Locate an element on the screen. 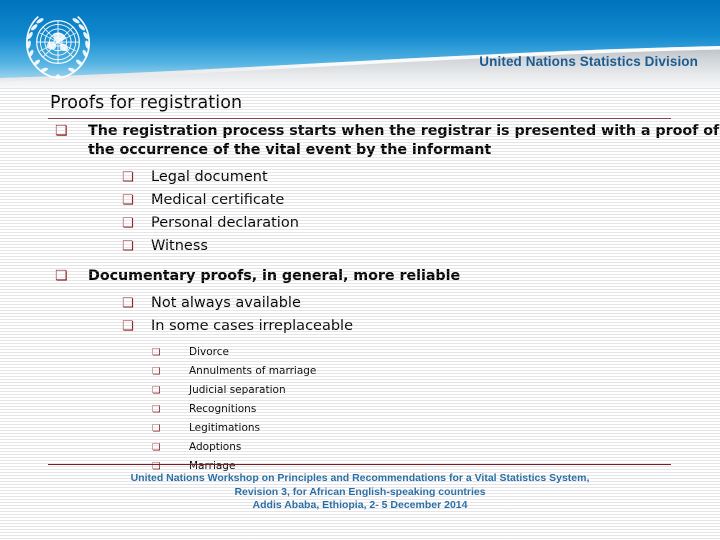 The image size is (720, 540). list-item-label: Annulments of marriage is located at coordinates (253, 371).